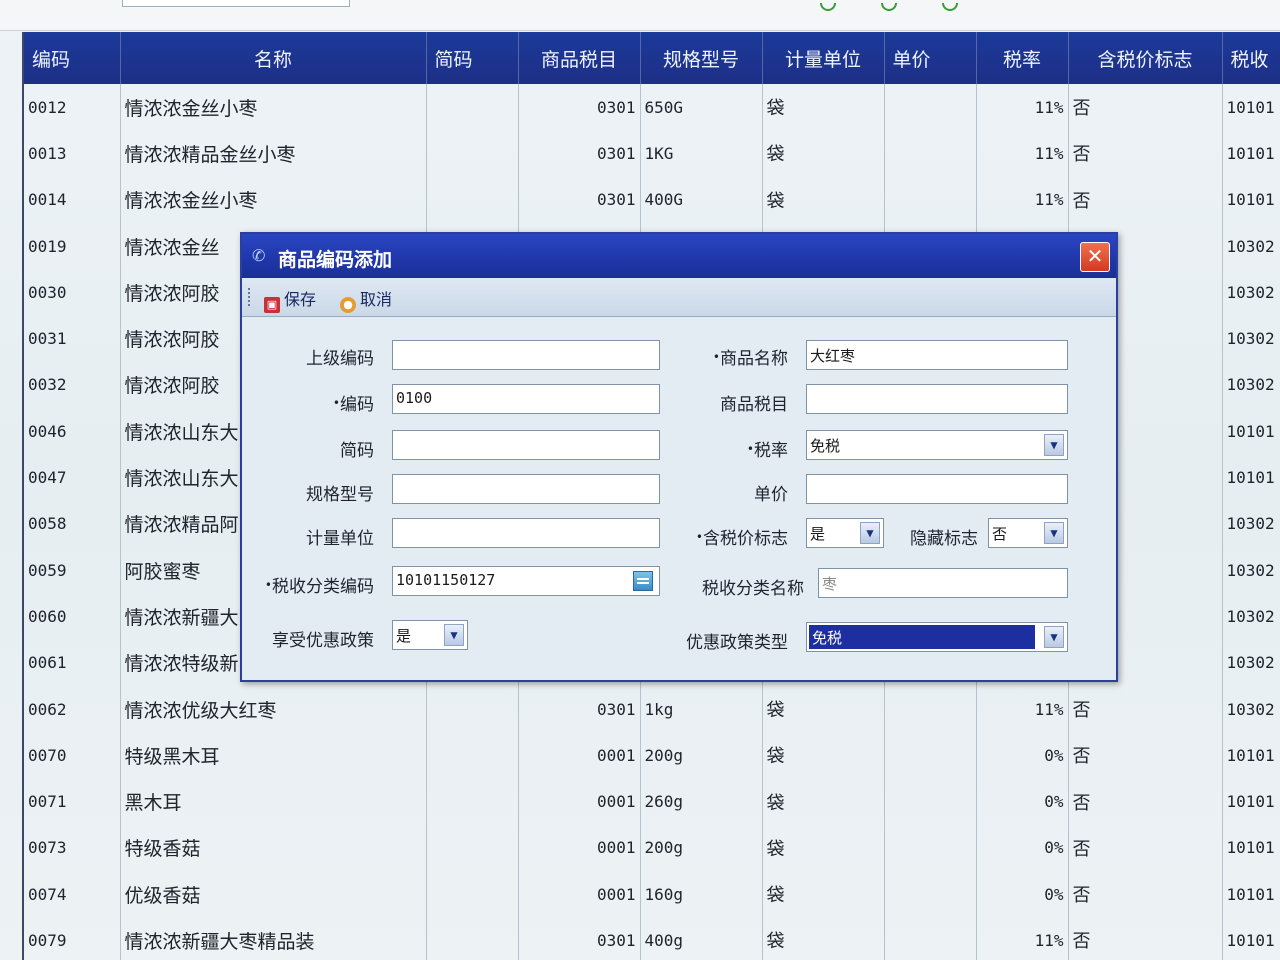 The height and width of the screenshot is (960, 1280). I want to click on table-row: 0062 情浓浓优级大红枣 0301 1kg 袋 11% 否 10302, so click(652, 709).